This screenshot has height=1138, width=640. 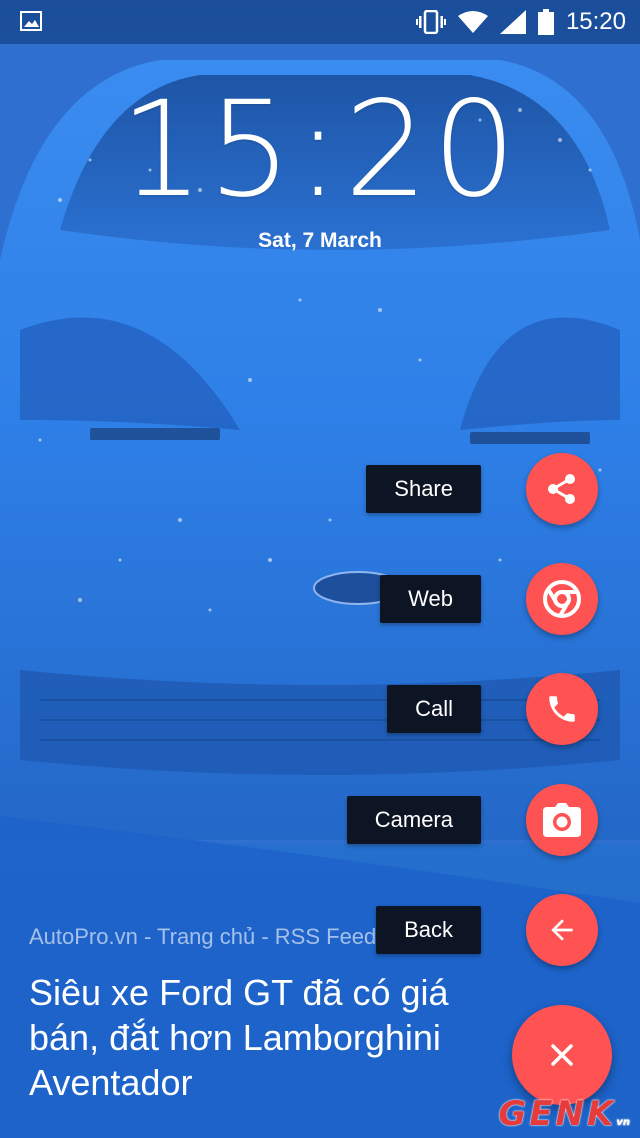 I want to click on lockscreen-date: Sat, 7 March, so click(x=320, y=240).